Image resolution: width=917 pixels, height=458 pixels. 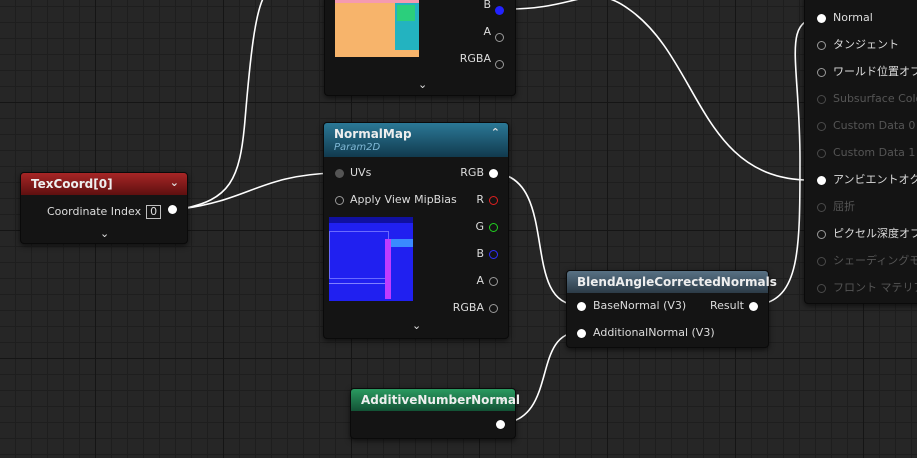 I want to click on normalmap-node-header: NormalMap Param2D ⌃, so click(x=416, y=140).